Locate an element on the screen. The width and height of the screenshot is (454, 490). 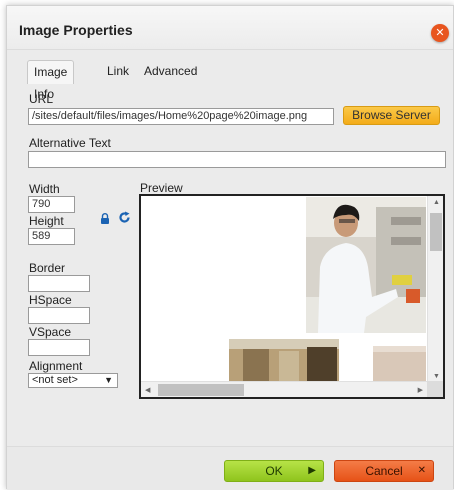
hspace-field is located at coordinates (59, 315).